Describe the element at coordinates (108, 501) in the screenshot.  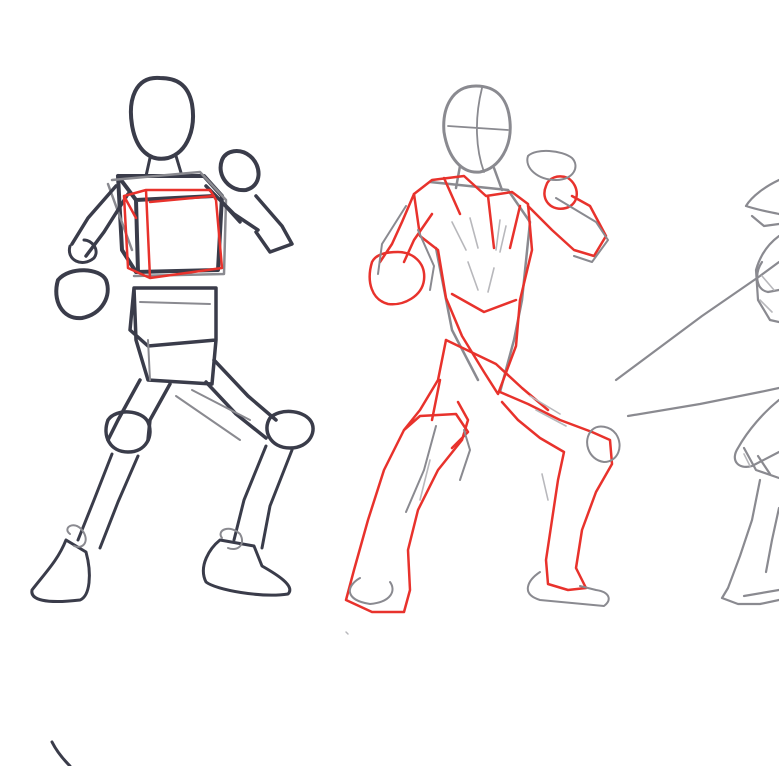
I see `mannequin-left-shin` at that location.